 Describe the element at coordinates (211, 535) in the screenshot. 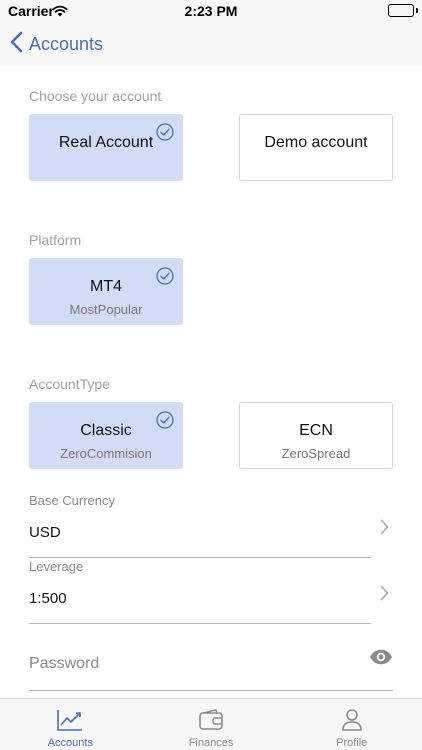

I see `base-currency-select: USD` at that location.